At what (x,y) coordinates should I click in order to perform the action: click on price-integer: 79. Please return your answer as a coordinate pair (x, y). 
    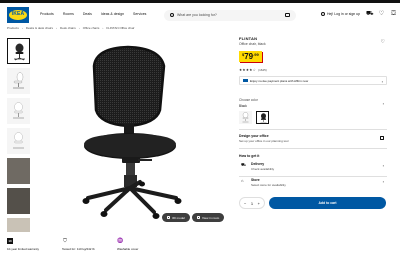
    Looking at the image, I should click on (249, 56).